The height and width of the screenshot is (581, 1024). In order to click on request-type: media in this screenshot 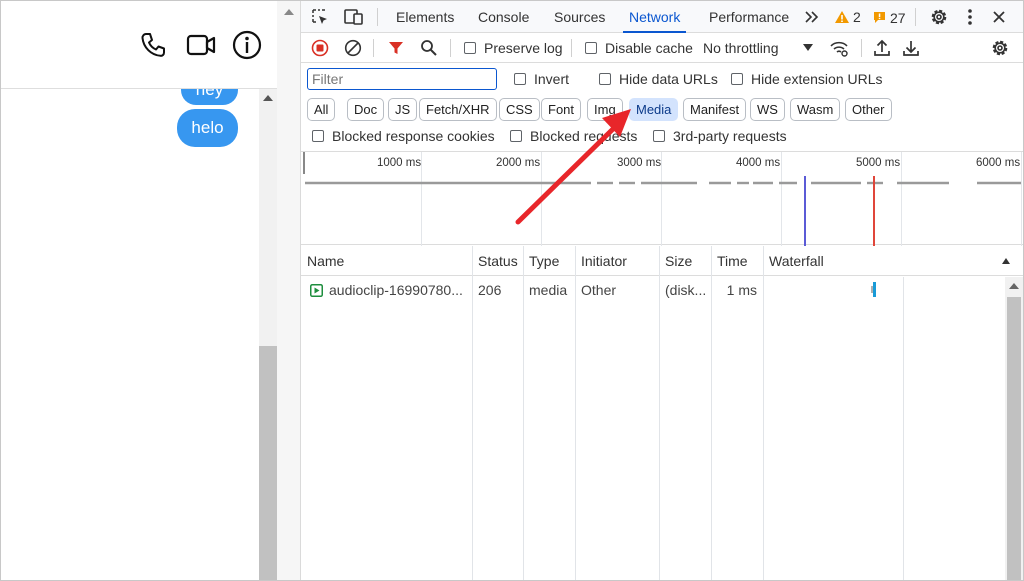, I will do `click(548, 290)`.